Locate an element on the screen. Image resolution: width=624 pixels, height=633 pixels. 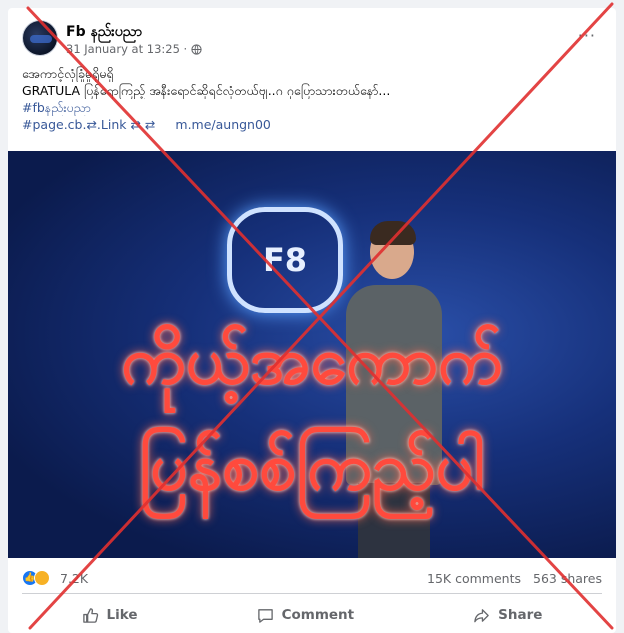
thumbs-up-icon is located at coordinates (90, 615).